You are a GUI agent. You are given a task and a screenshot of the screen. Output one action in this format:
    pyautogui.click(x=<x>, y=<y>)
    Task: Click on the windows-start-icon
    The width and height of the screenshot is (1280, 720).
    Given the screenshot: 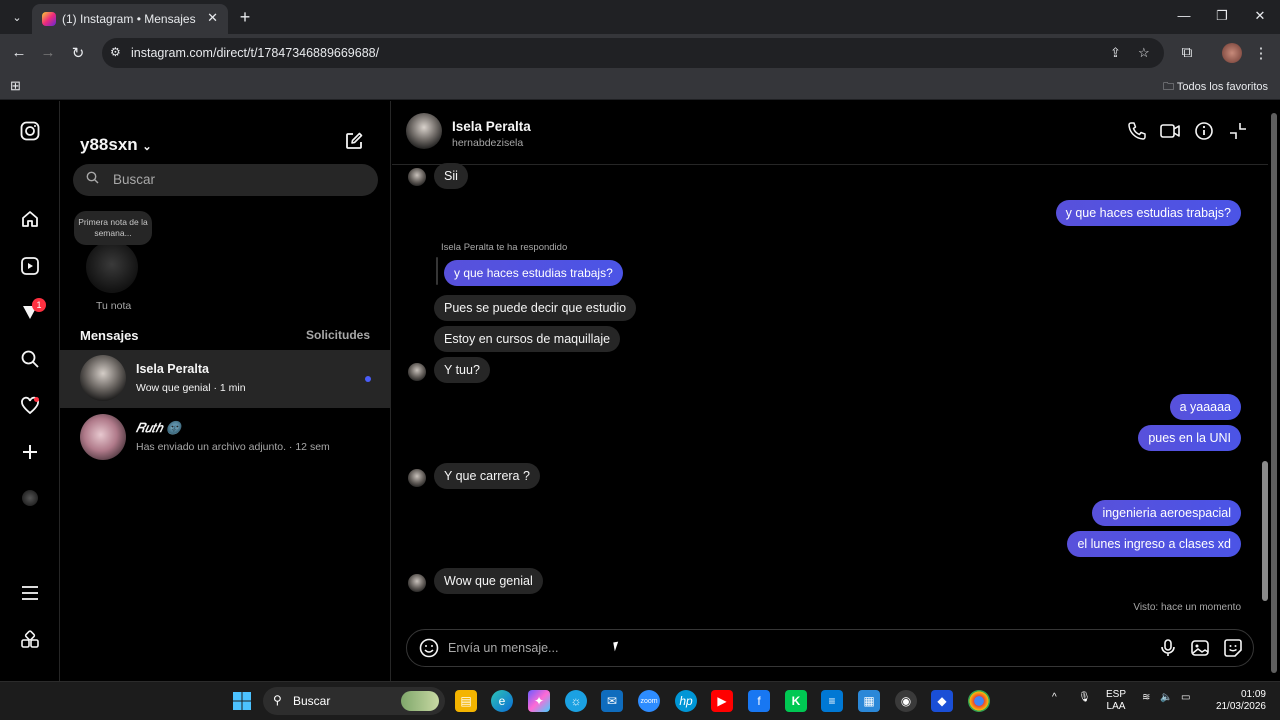 What is the action you would take?
    pyautogui.click(x=242, y=701)
    